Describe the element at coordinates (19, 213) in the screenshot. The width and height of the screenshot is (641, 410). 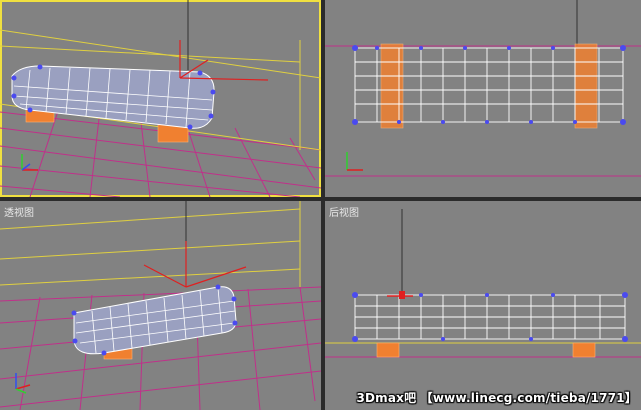
I see `viewport-label: 透视图` at that location.